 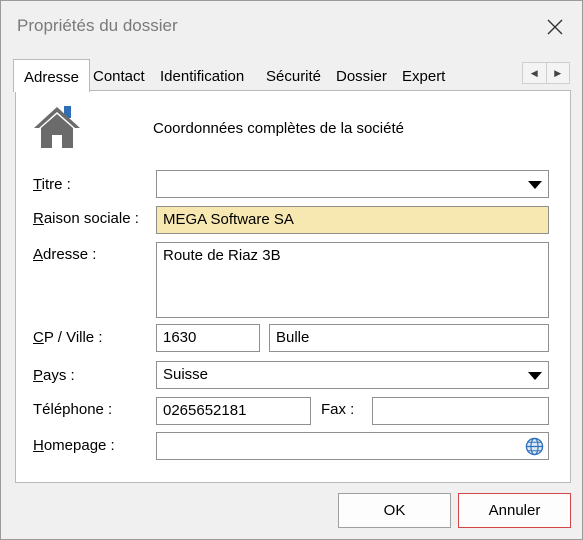 What do you see at coordinates (52, 75) in the screenshot?
I see `tab-adresse: Adresse` at bounding box center [52, 75].